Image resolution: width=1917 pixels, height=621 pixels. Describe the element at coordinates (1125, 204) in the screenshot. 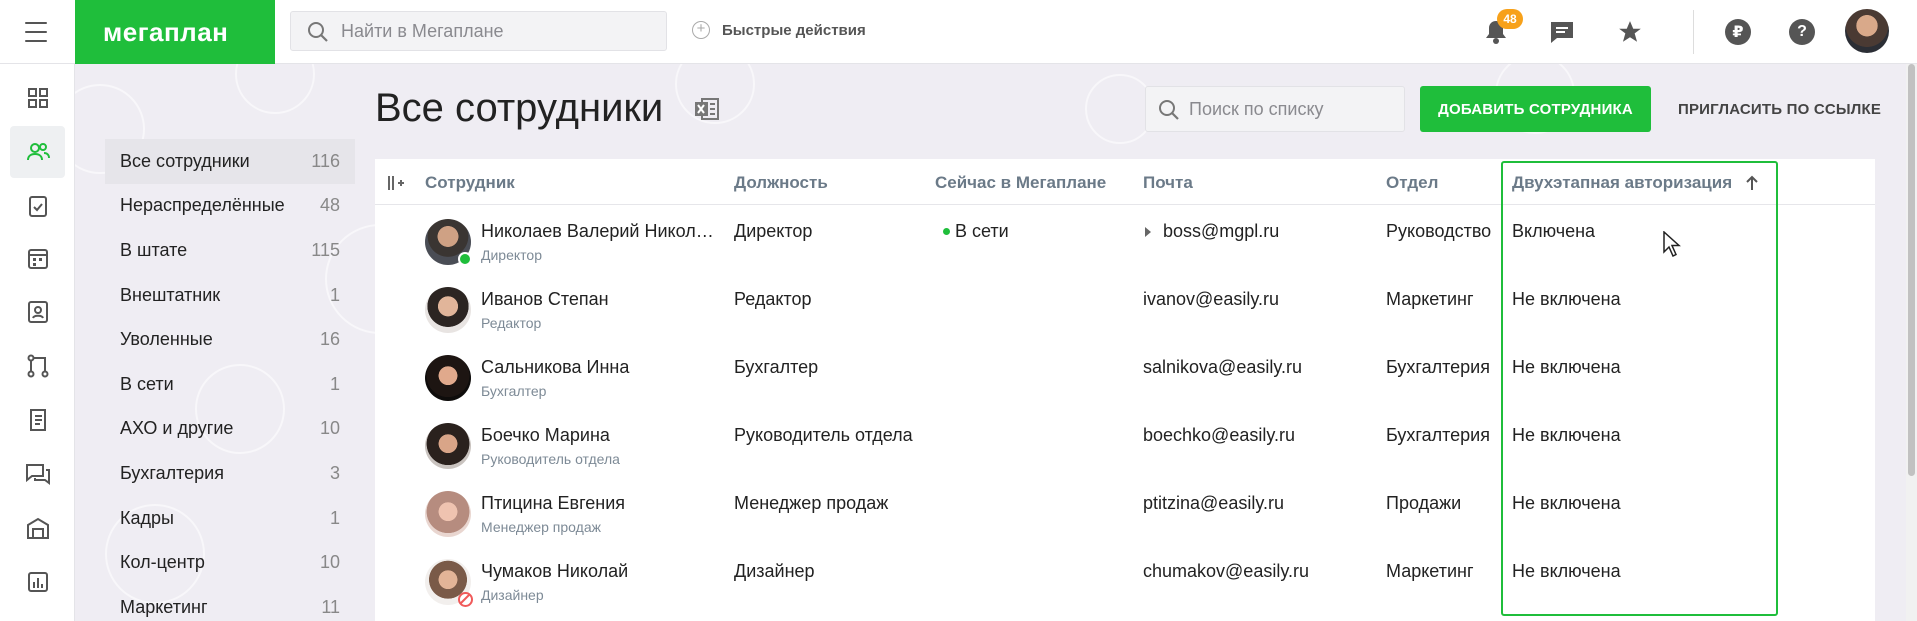

I see `header-divider` at that location.